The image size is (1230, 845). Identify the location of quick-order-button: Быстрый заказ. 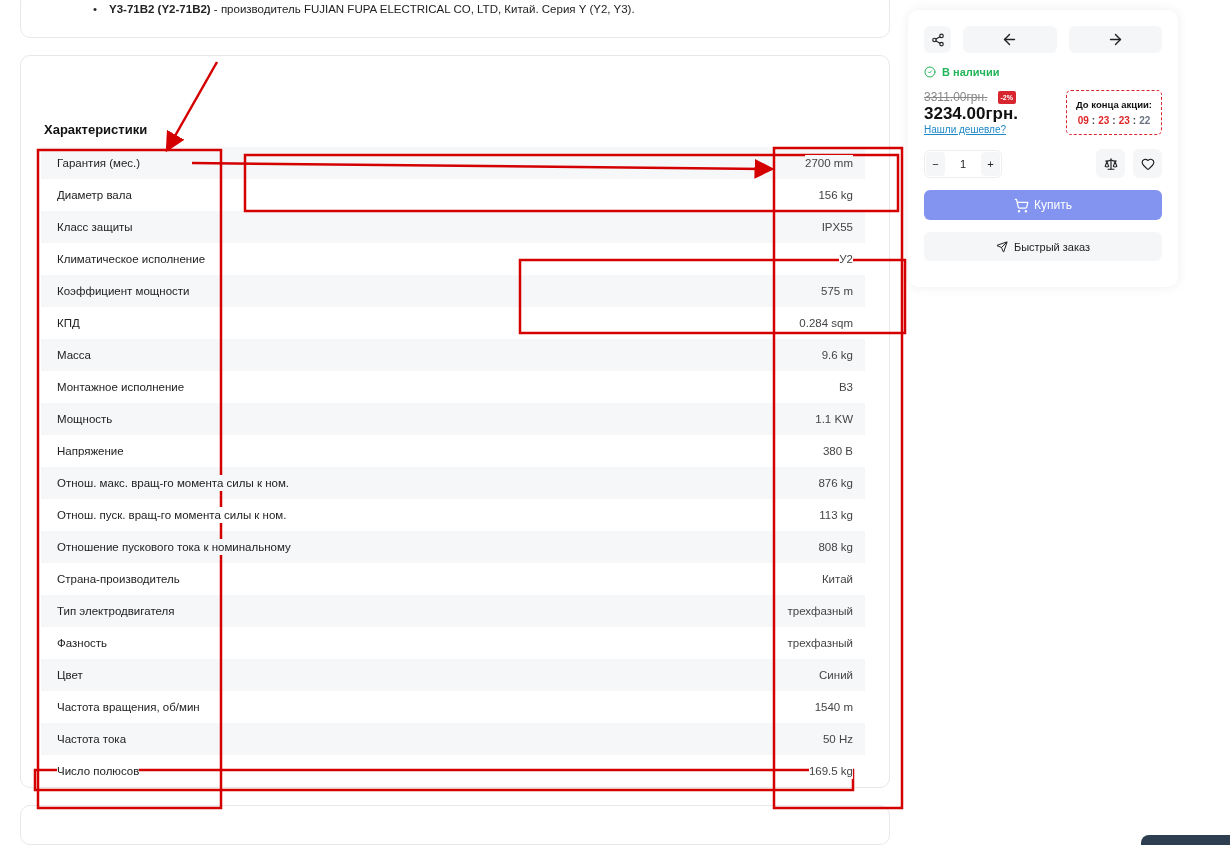
(1043, 246).